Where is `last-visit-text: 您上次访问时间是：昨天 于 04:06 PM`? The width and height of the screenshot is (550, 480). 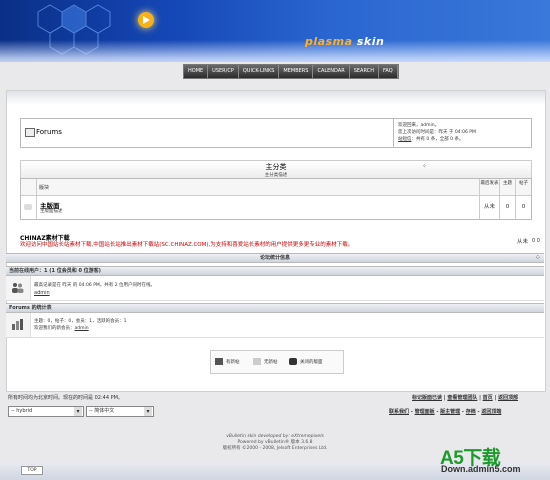 last-visit-text: 您上次访问时间是：昨天 于 04:06 PM is located at coordinates (437, 132).